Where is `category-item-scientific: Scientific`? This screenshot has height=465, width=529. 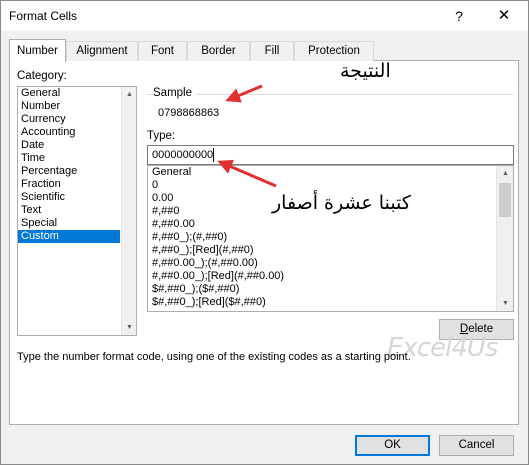
category-item-scientific: Scientific is located at coordinates (77, 197).